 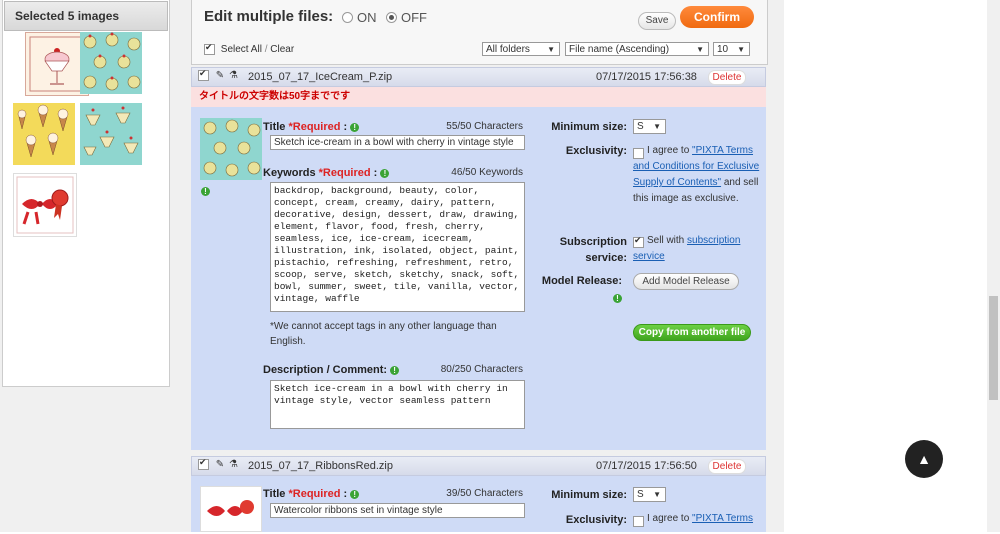 What do you see at coordinates (375, 173) in the screenshot?
I see `label-colon: :` at bounding box center [375, 173].